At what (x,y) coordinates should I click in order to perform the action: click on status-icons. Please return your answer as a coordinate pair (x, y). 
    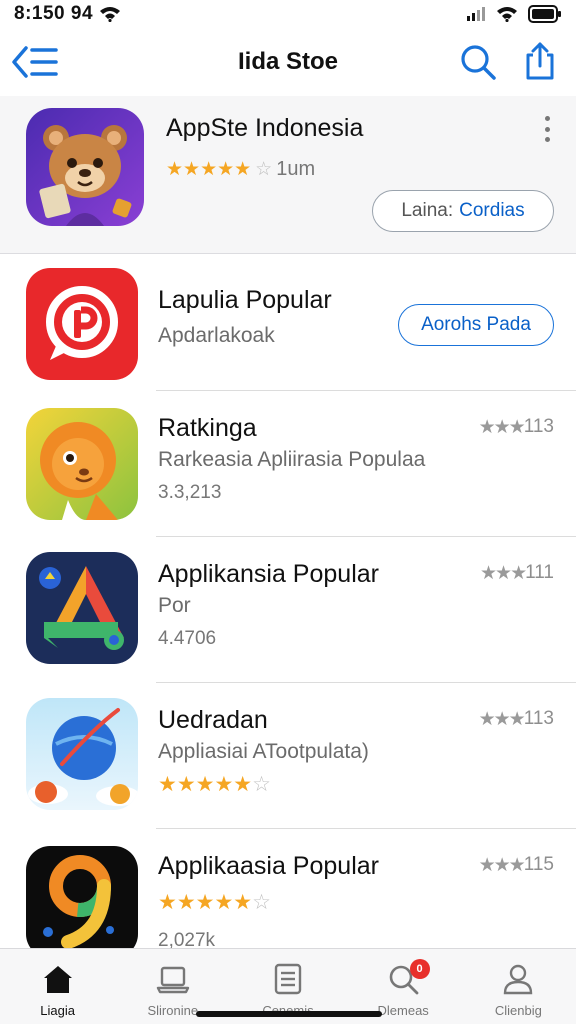
    Looking at the image, I should click on (514, 14).